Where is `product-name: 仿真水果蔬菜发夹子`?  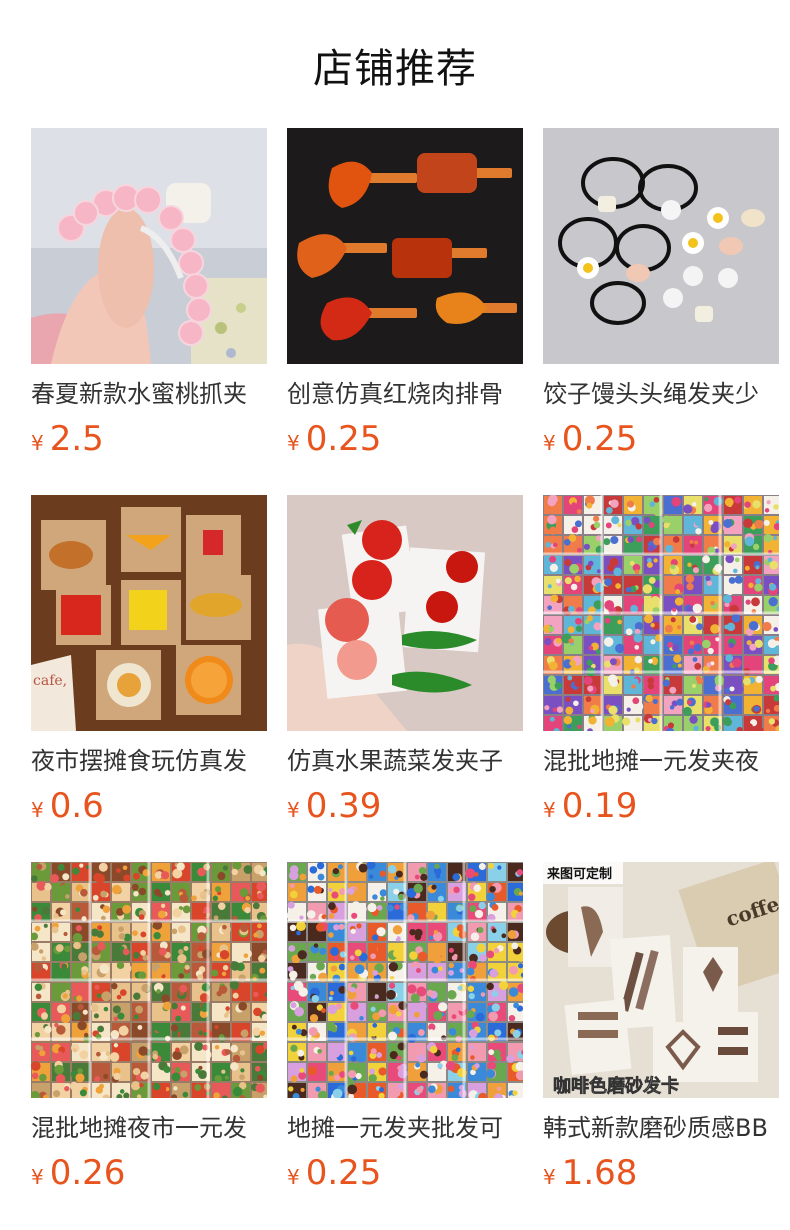 product-name: 仿真水果蔬菜发夹子 is located at coordinates (405, 761).